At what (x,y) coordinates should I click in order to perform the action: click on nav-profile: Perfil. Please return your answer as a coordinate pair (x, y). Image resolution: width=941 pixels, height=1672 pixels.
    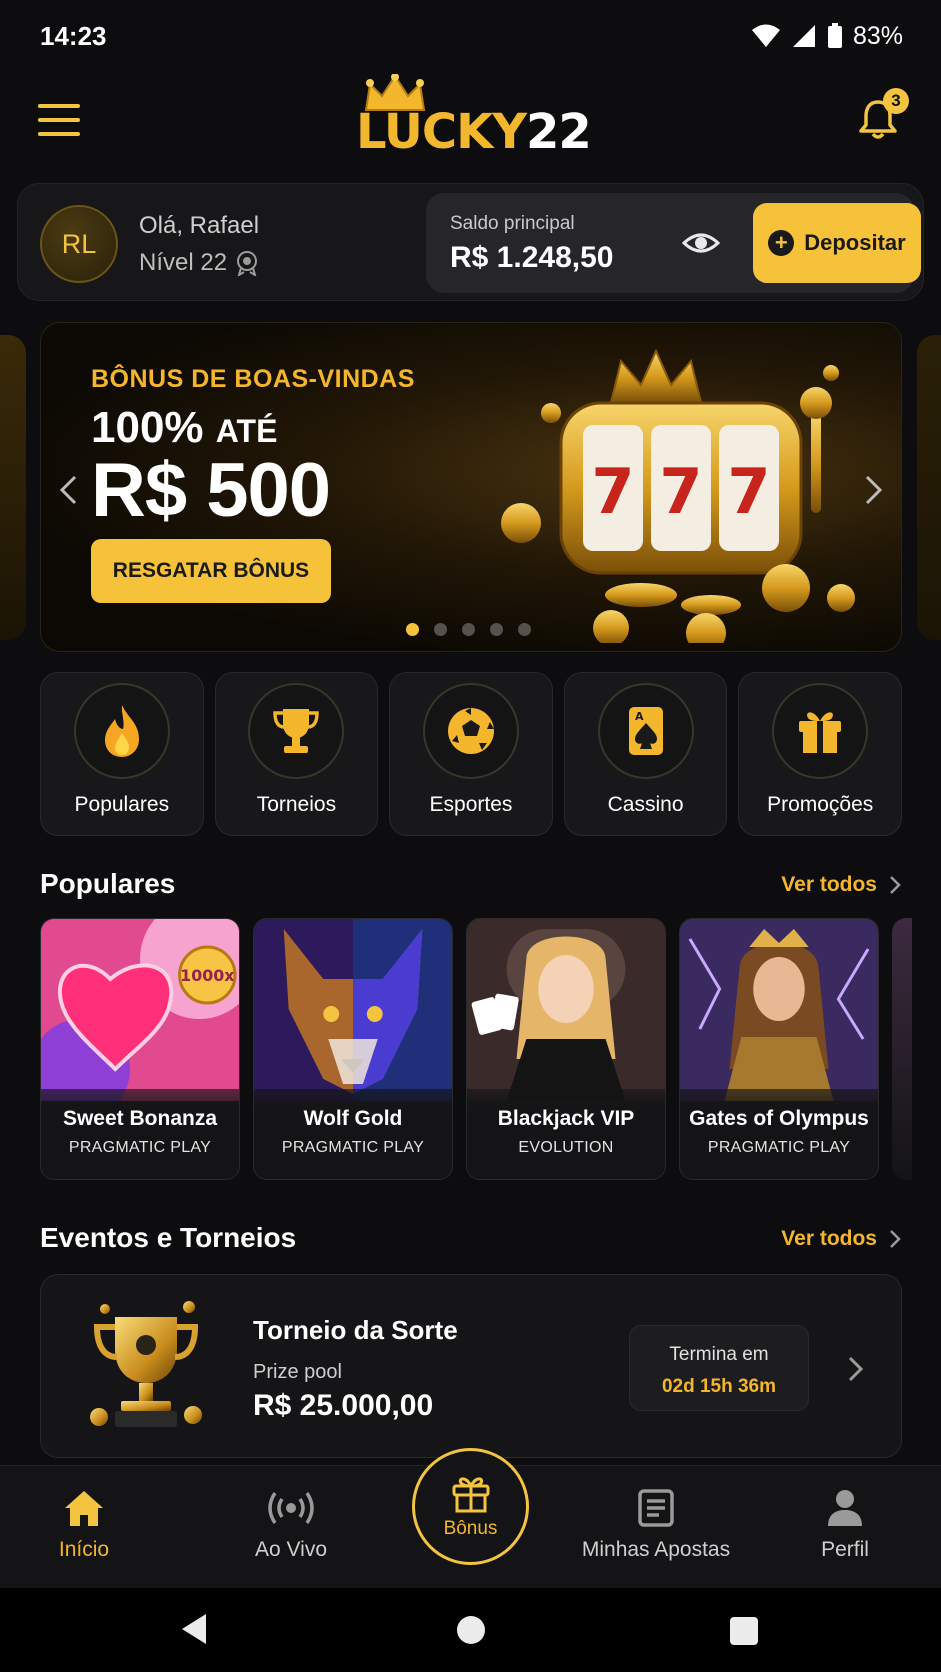
    Looking at the image, I should click on (845, 1527).